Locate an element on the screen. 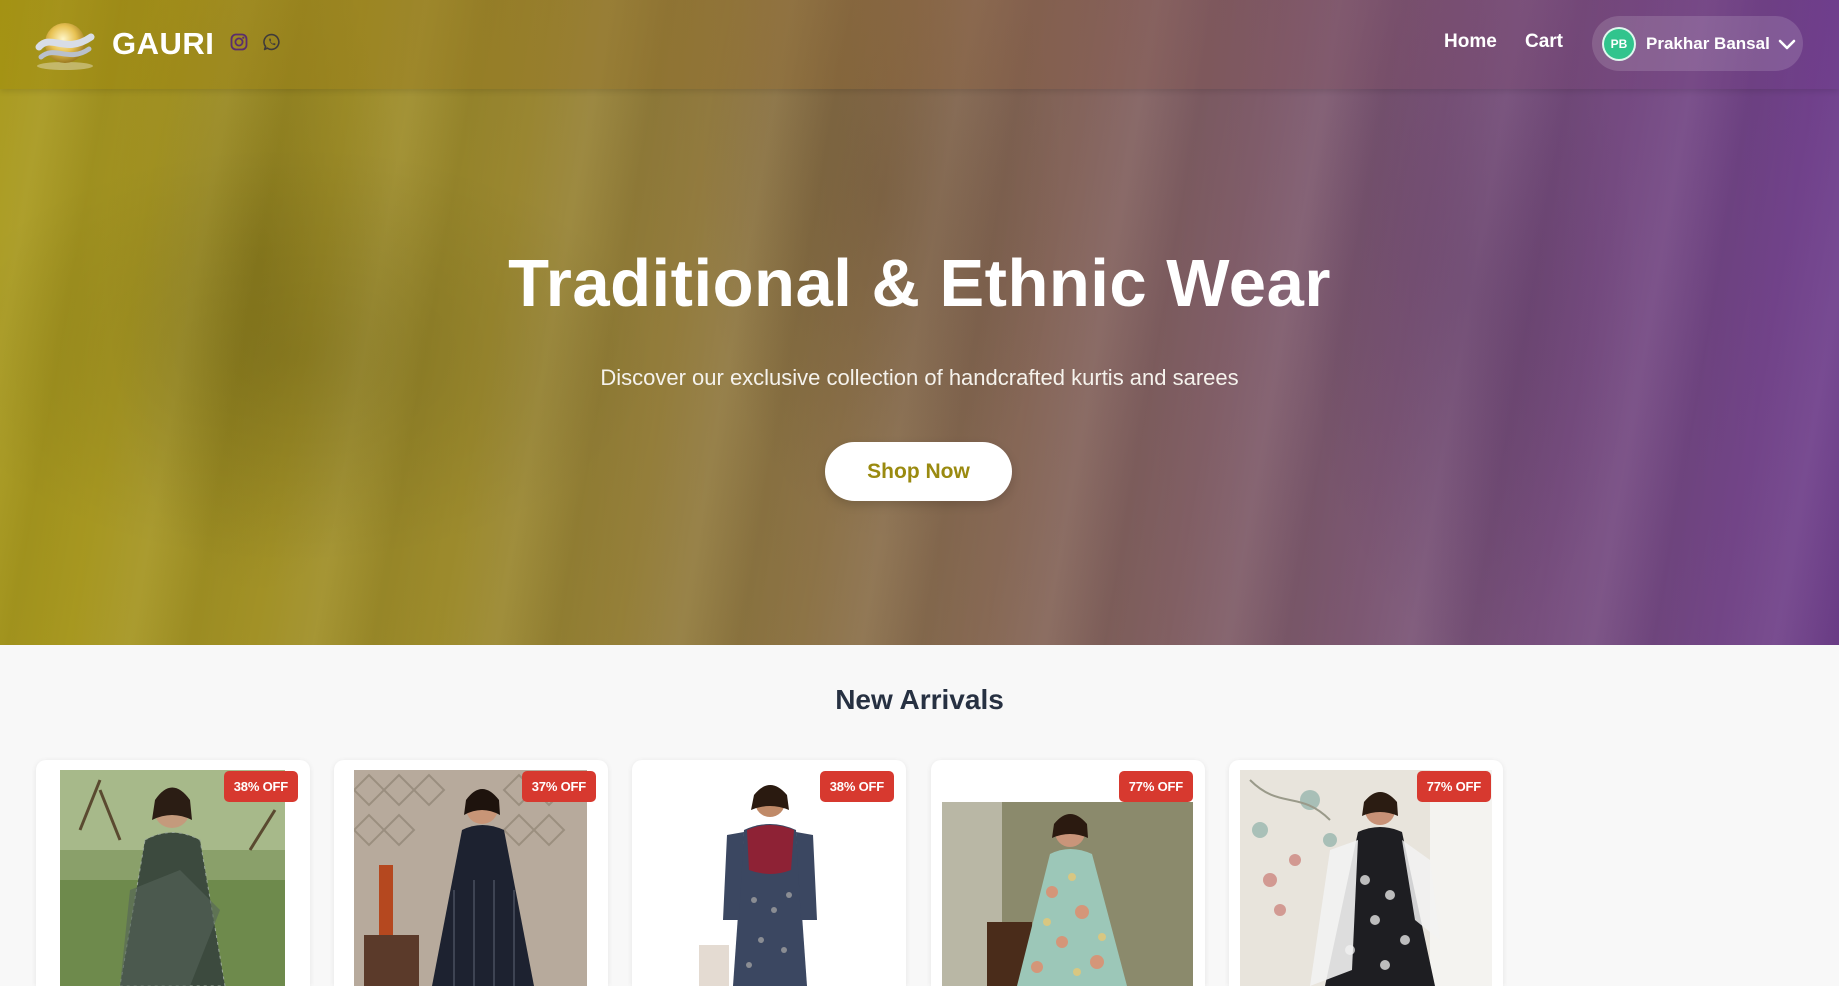  new-arrivals-title: New Arrivals is located at coordinates (919, 699).